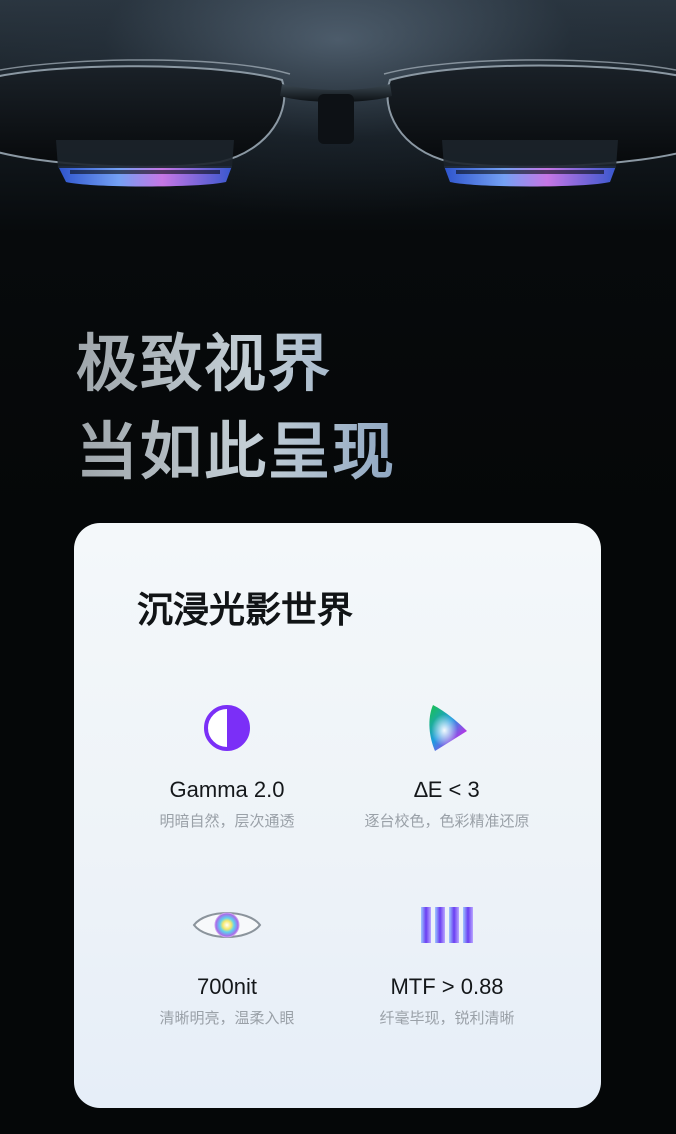  What do you see at coordinates (227, 986) in the screenshot?
I see `feature-label: 700nit` at bounding box center [227, 986].